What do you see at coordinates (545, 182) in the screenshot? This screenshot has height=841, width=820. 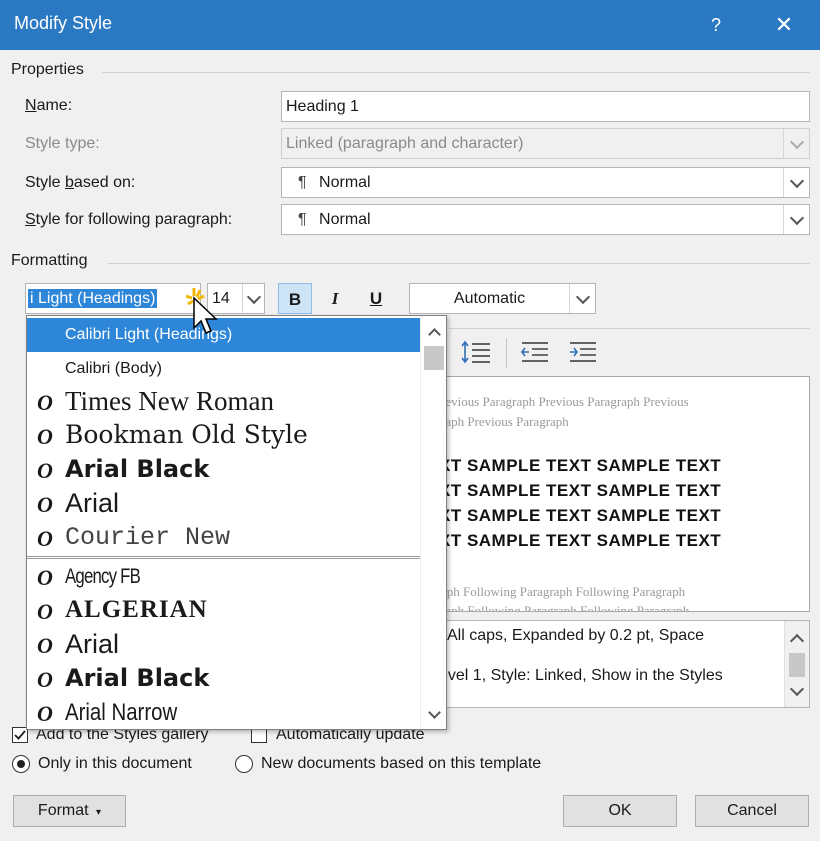 I see `based-on-select: ¶ Normal` at bounding box center [545, 182].